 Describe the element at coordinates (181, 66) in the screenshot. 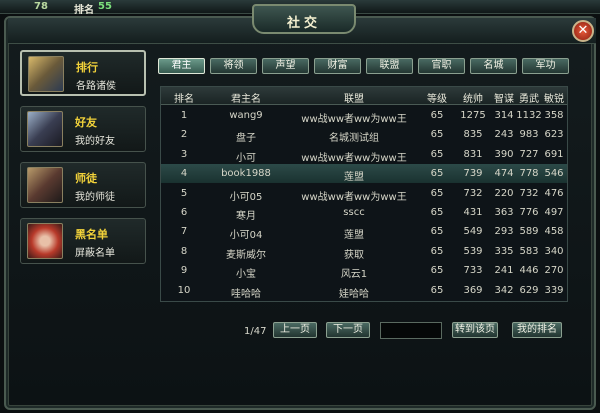

I see `tab-lord: 君主` at that location.